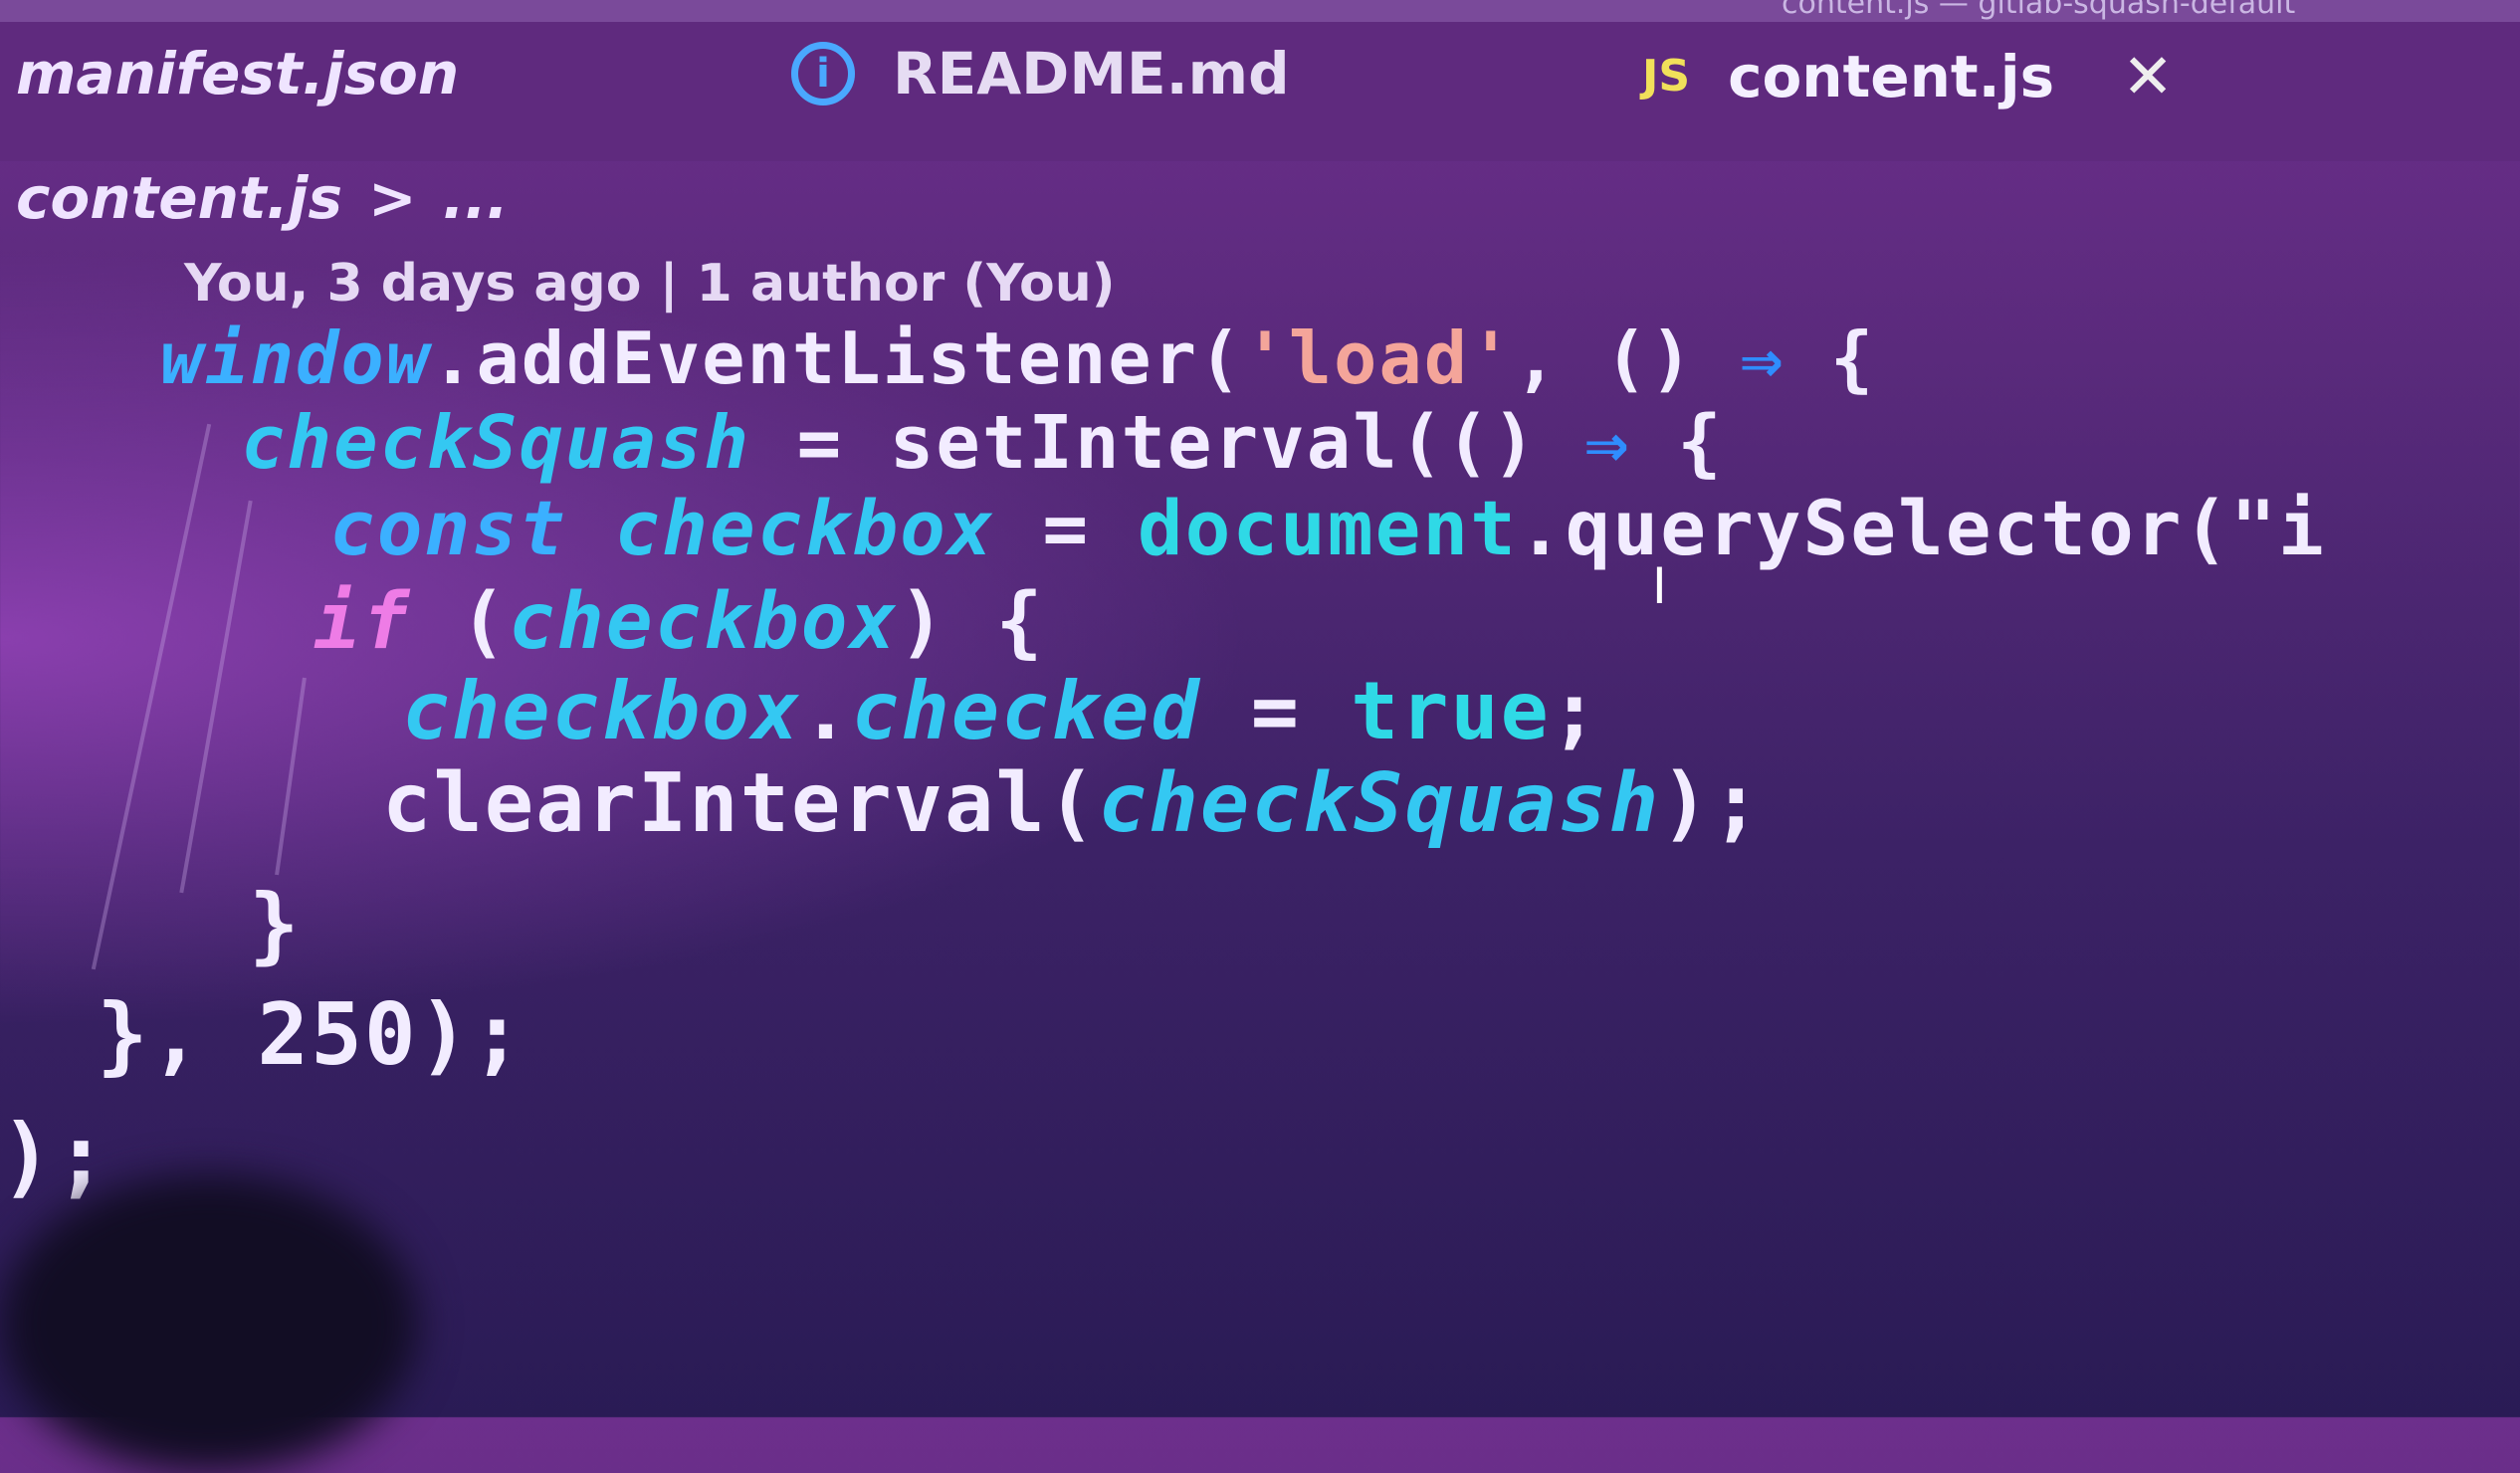 The width and height of the screenshot is (2520, 1473). What do you see at coordinates (1026, 711) in the screenshot?
I see `code-token: checked` at bounding box center [1026, 711].